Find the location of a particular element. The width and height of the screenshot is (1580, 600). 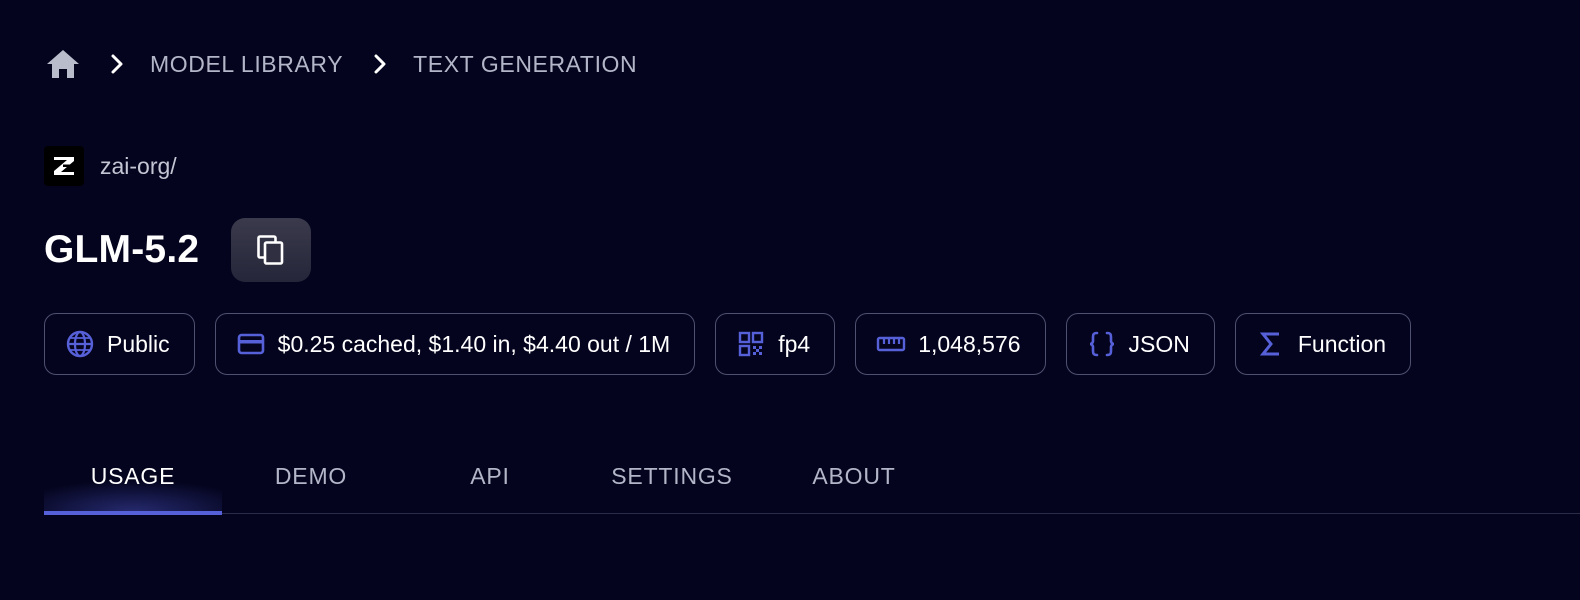

qr-code-icon is located at coordinates (751, 344).